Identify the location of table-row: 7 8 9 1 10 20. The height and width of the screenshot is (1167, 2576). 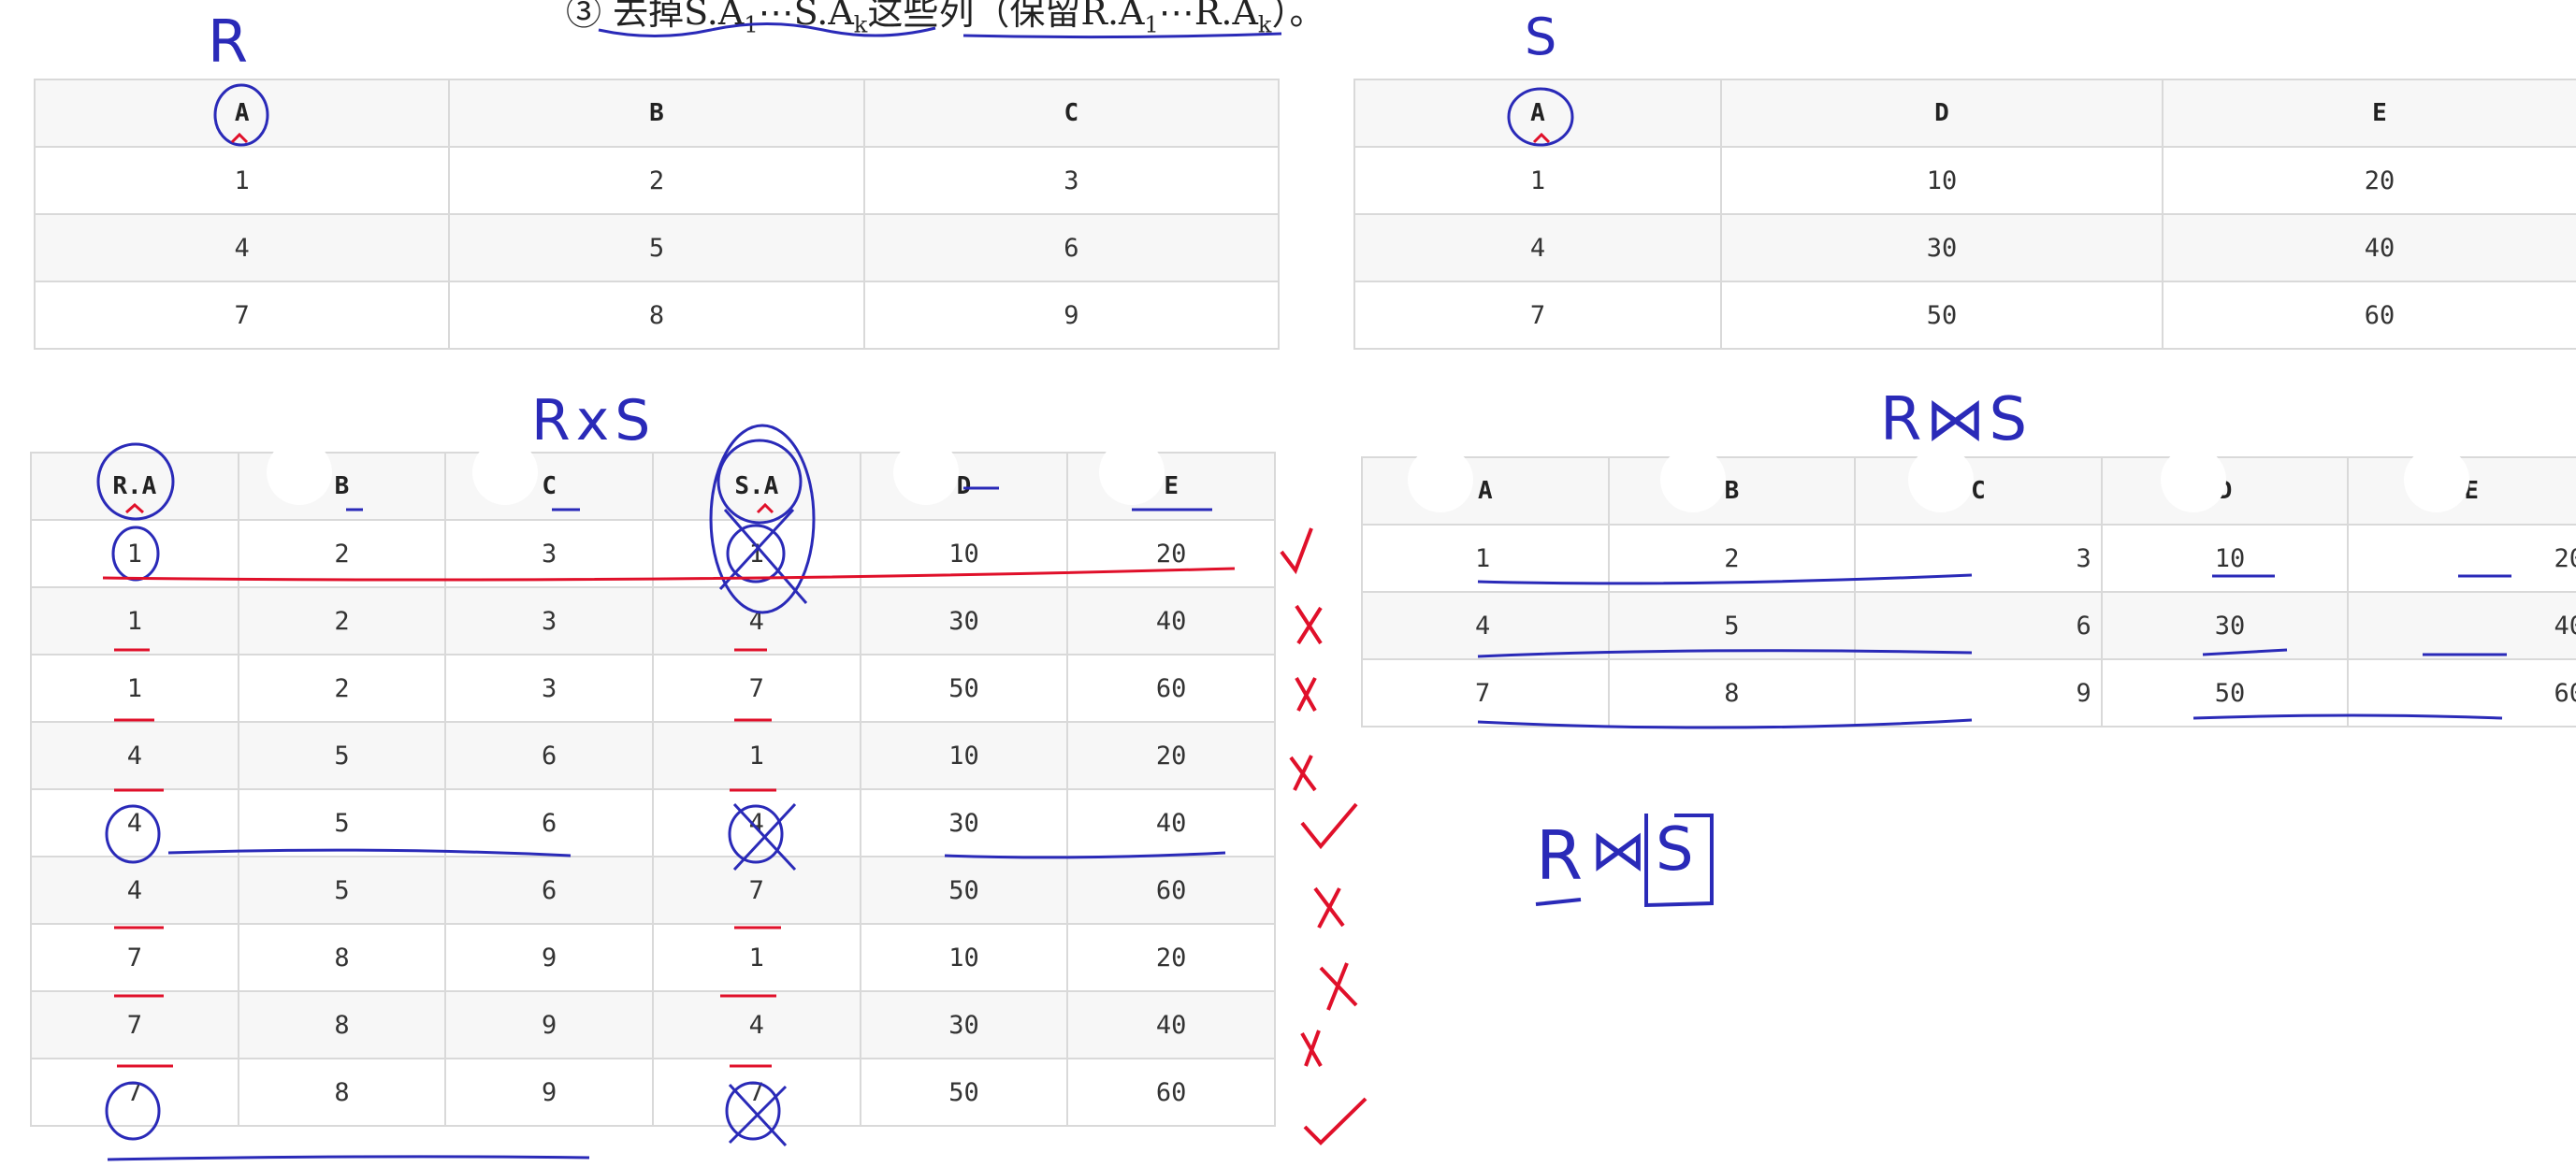
(653, 957).